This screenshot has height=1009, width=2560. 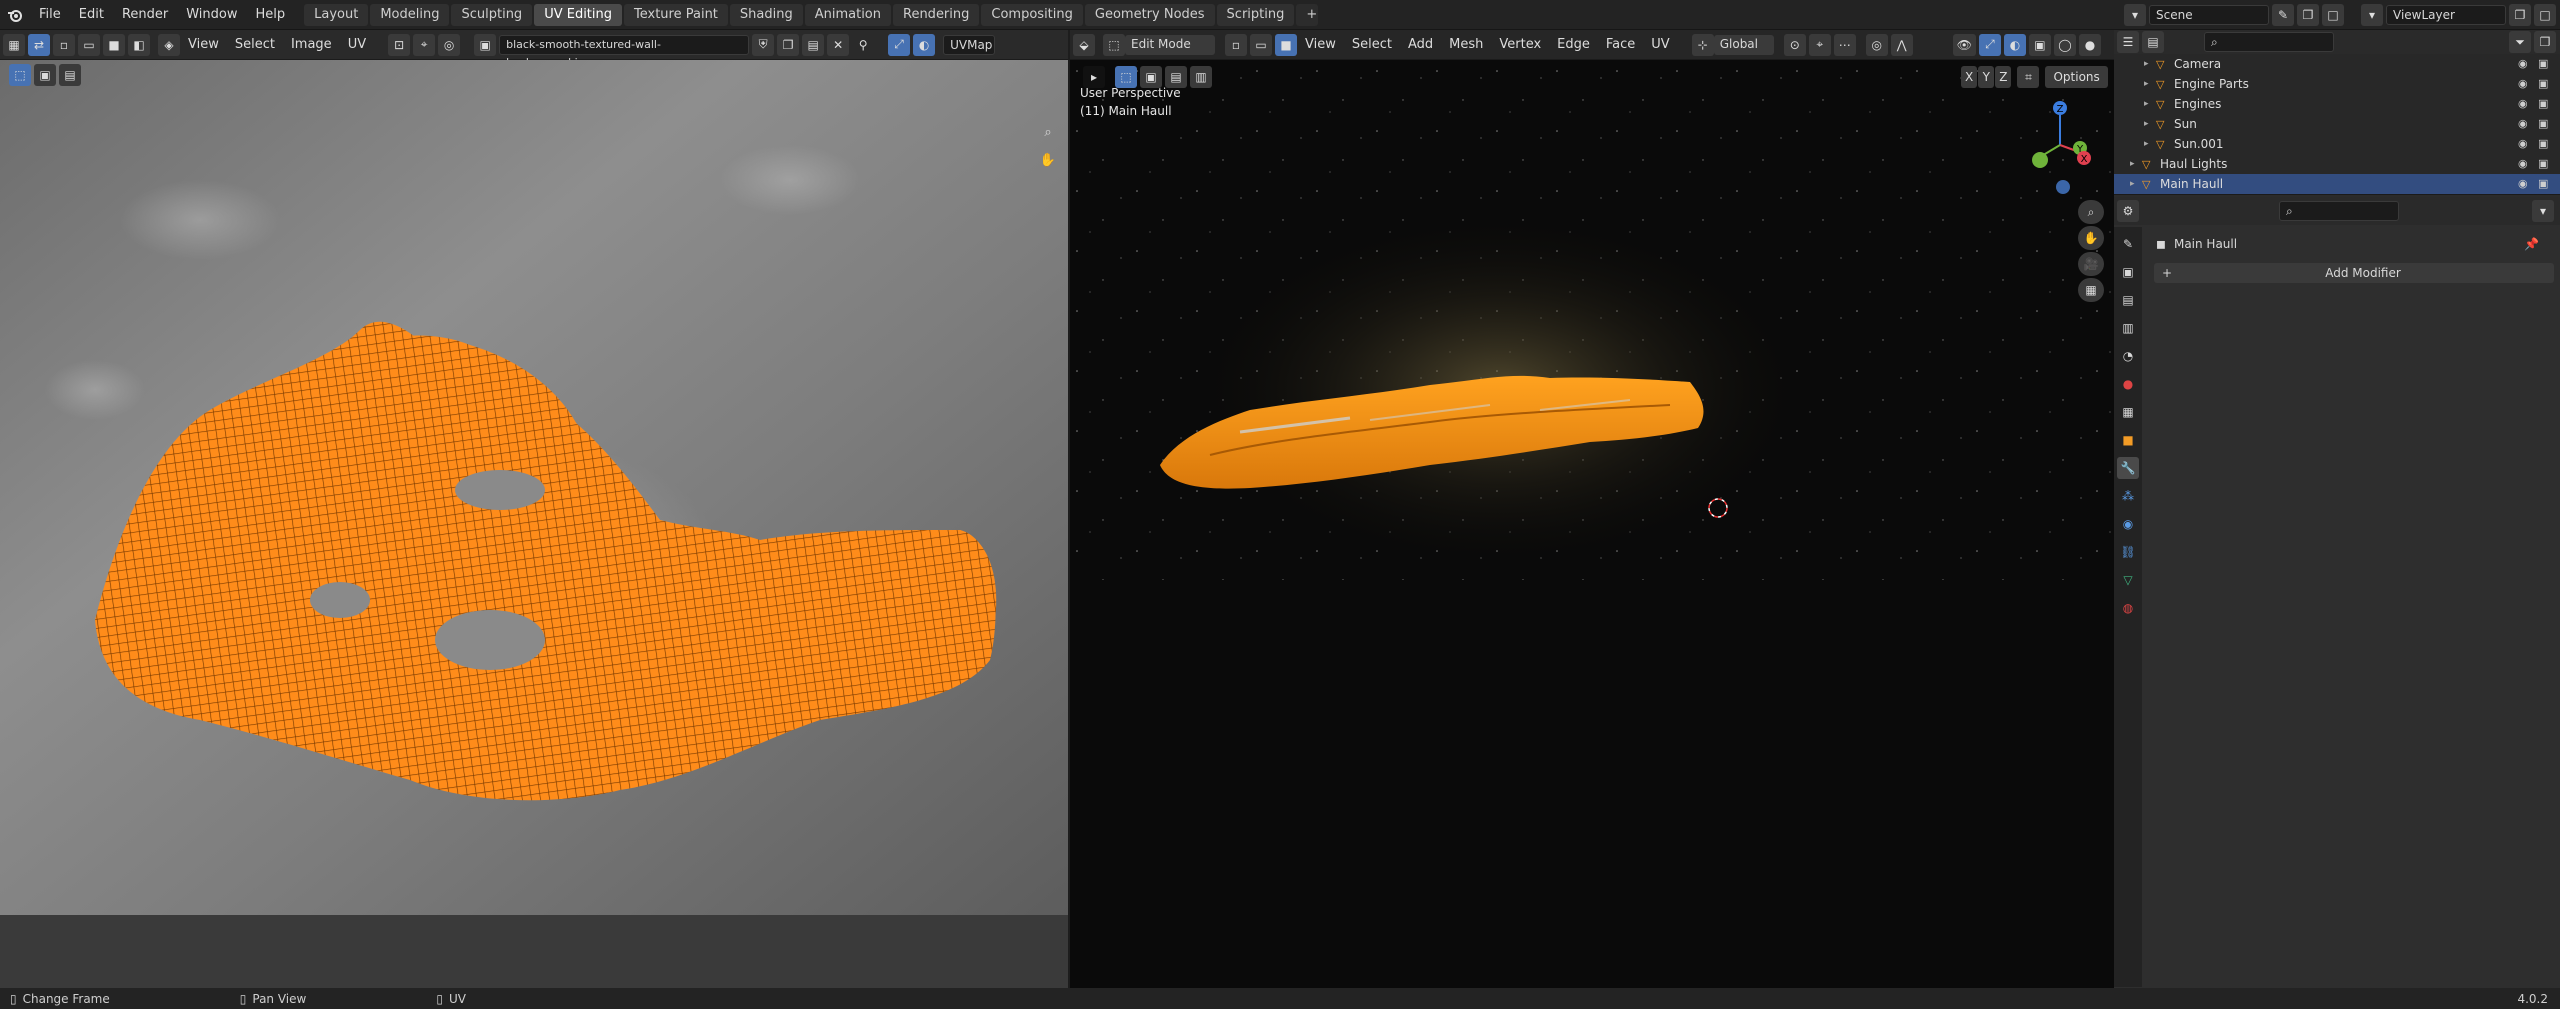 What do you see at coordinates (1986, 77) in the screenshot?
I see `mirror-y-button: Y` at bounding box center [1986, 77].